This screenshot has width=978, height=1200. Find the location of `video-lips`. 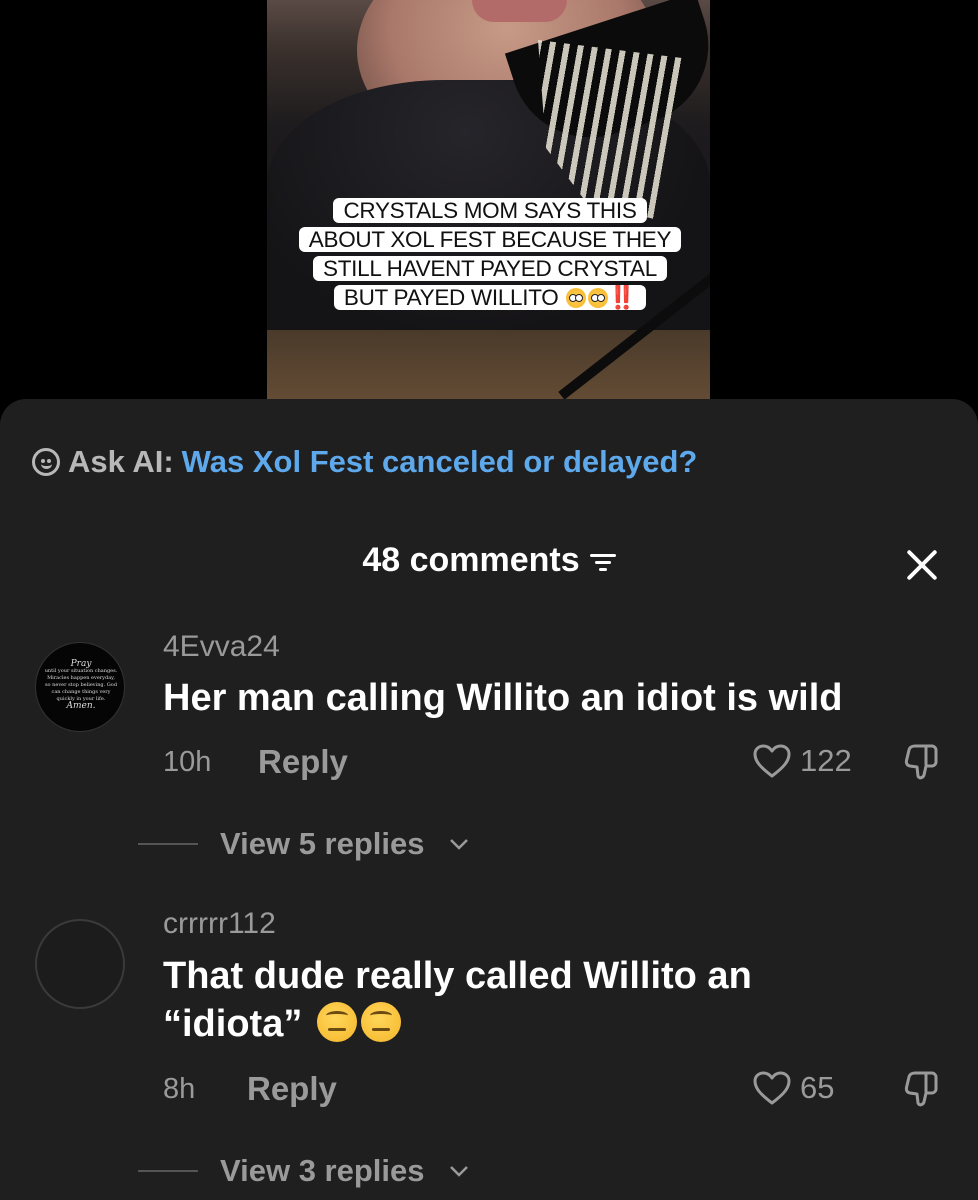

video-lips is located at coordinates (519, 11).